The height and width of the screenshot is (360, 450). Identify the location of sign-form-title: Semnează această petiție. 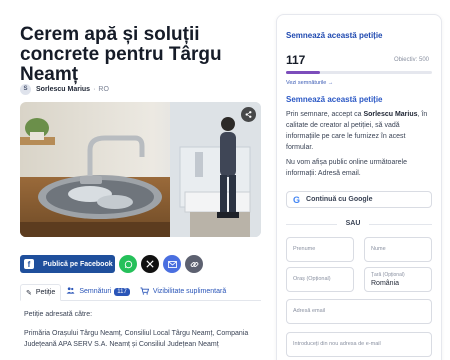
(334, 99).